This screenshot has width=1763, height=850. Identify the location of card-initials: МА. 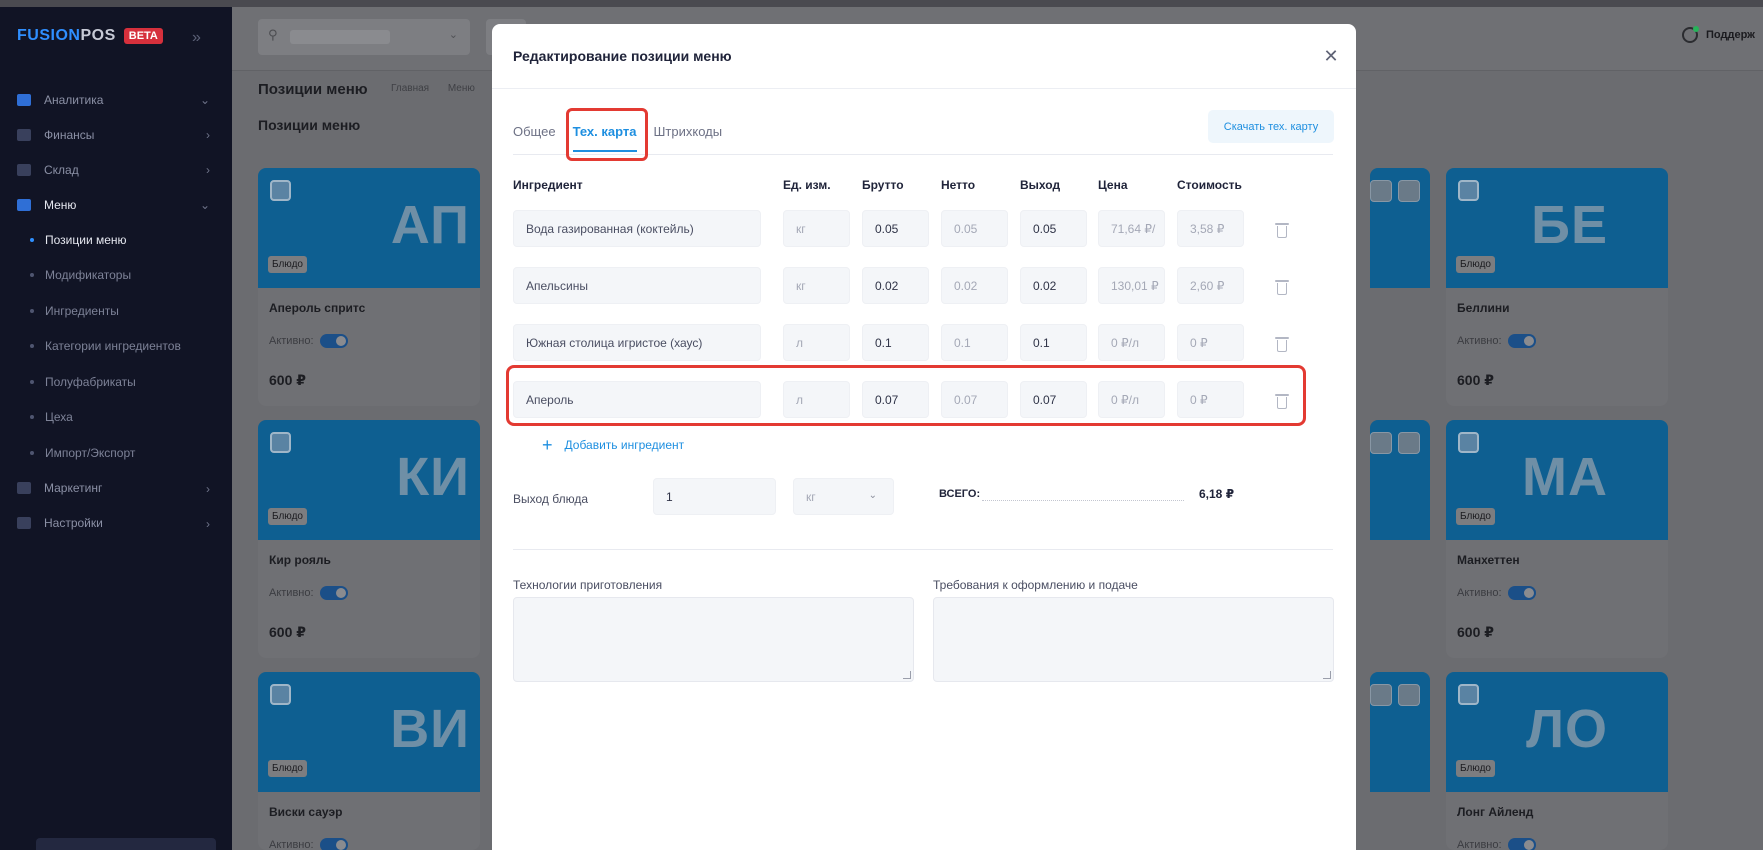
(1565, 477).